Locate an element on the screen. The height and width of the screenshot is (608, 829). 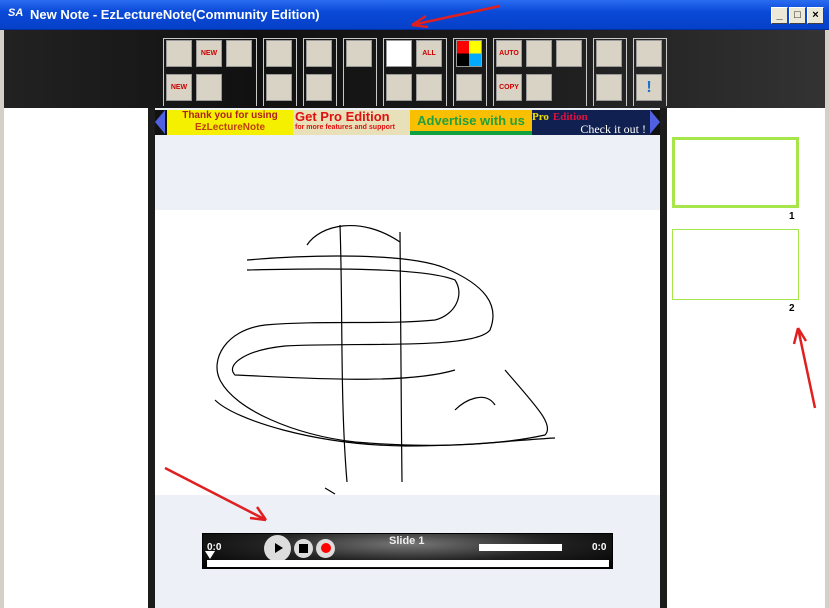
ad-prev-icon is located at coordinates (160, 122).